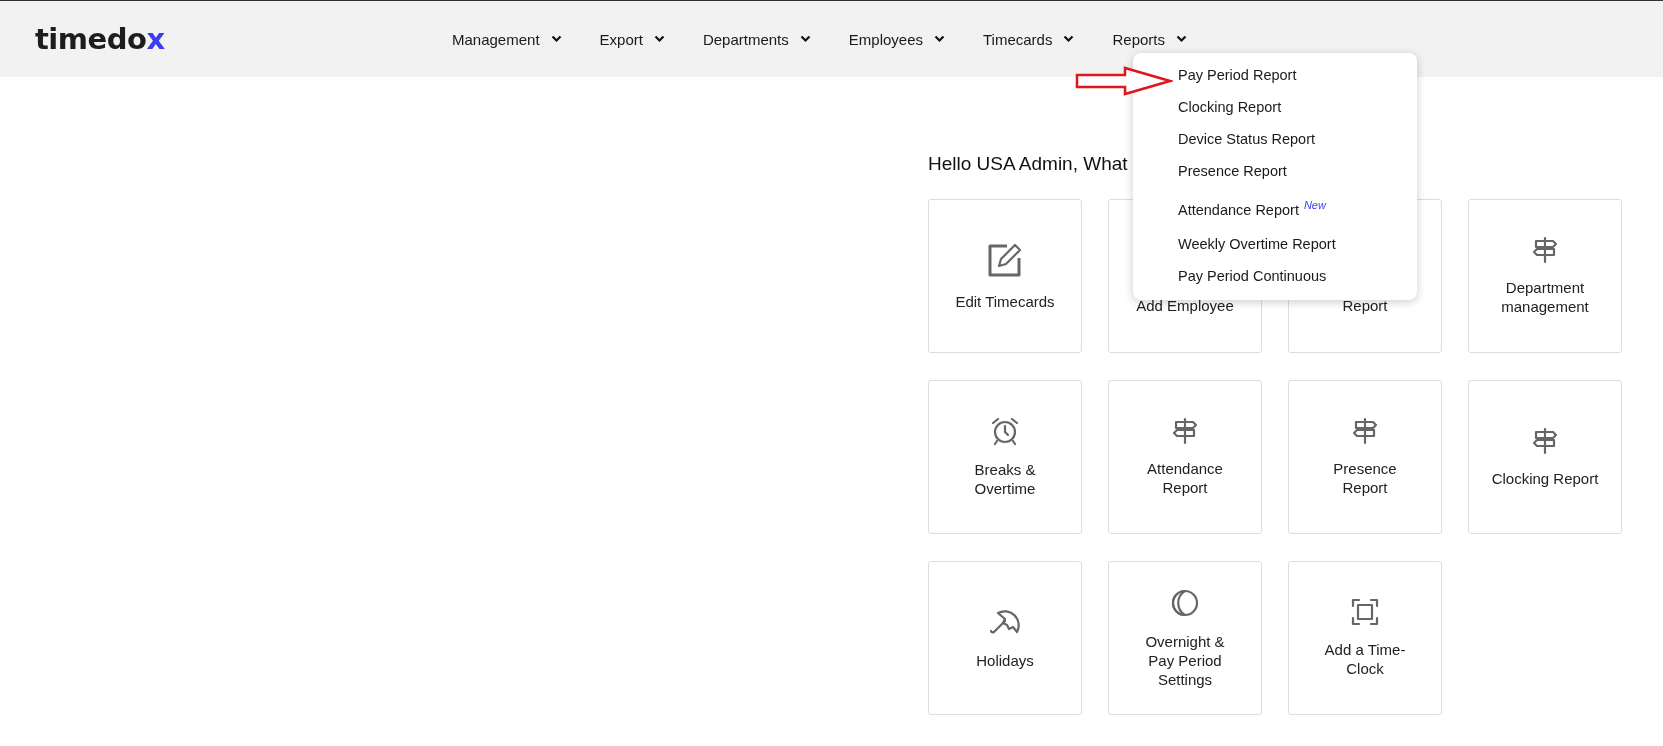 The height and width of the screenshot is (746, 1663). Describe the element at coordinates (1005, 457) in the screenshot. I see `shortcut-card: Breaks & Overtime` at that location.